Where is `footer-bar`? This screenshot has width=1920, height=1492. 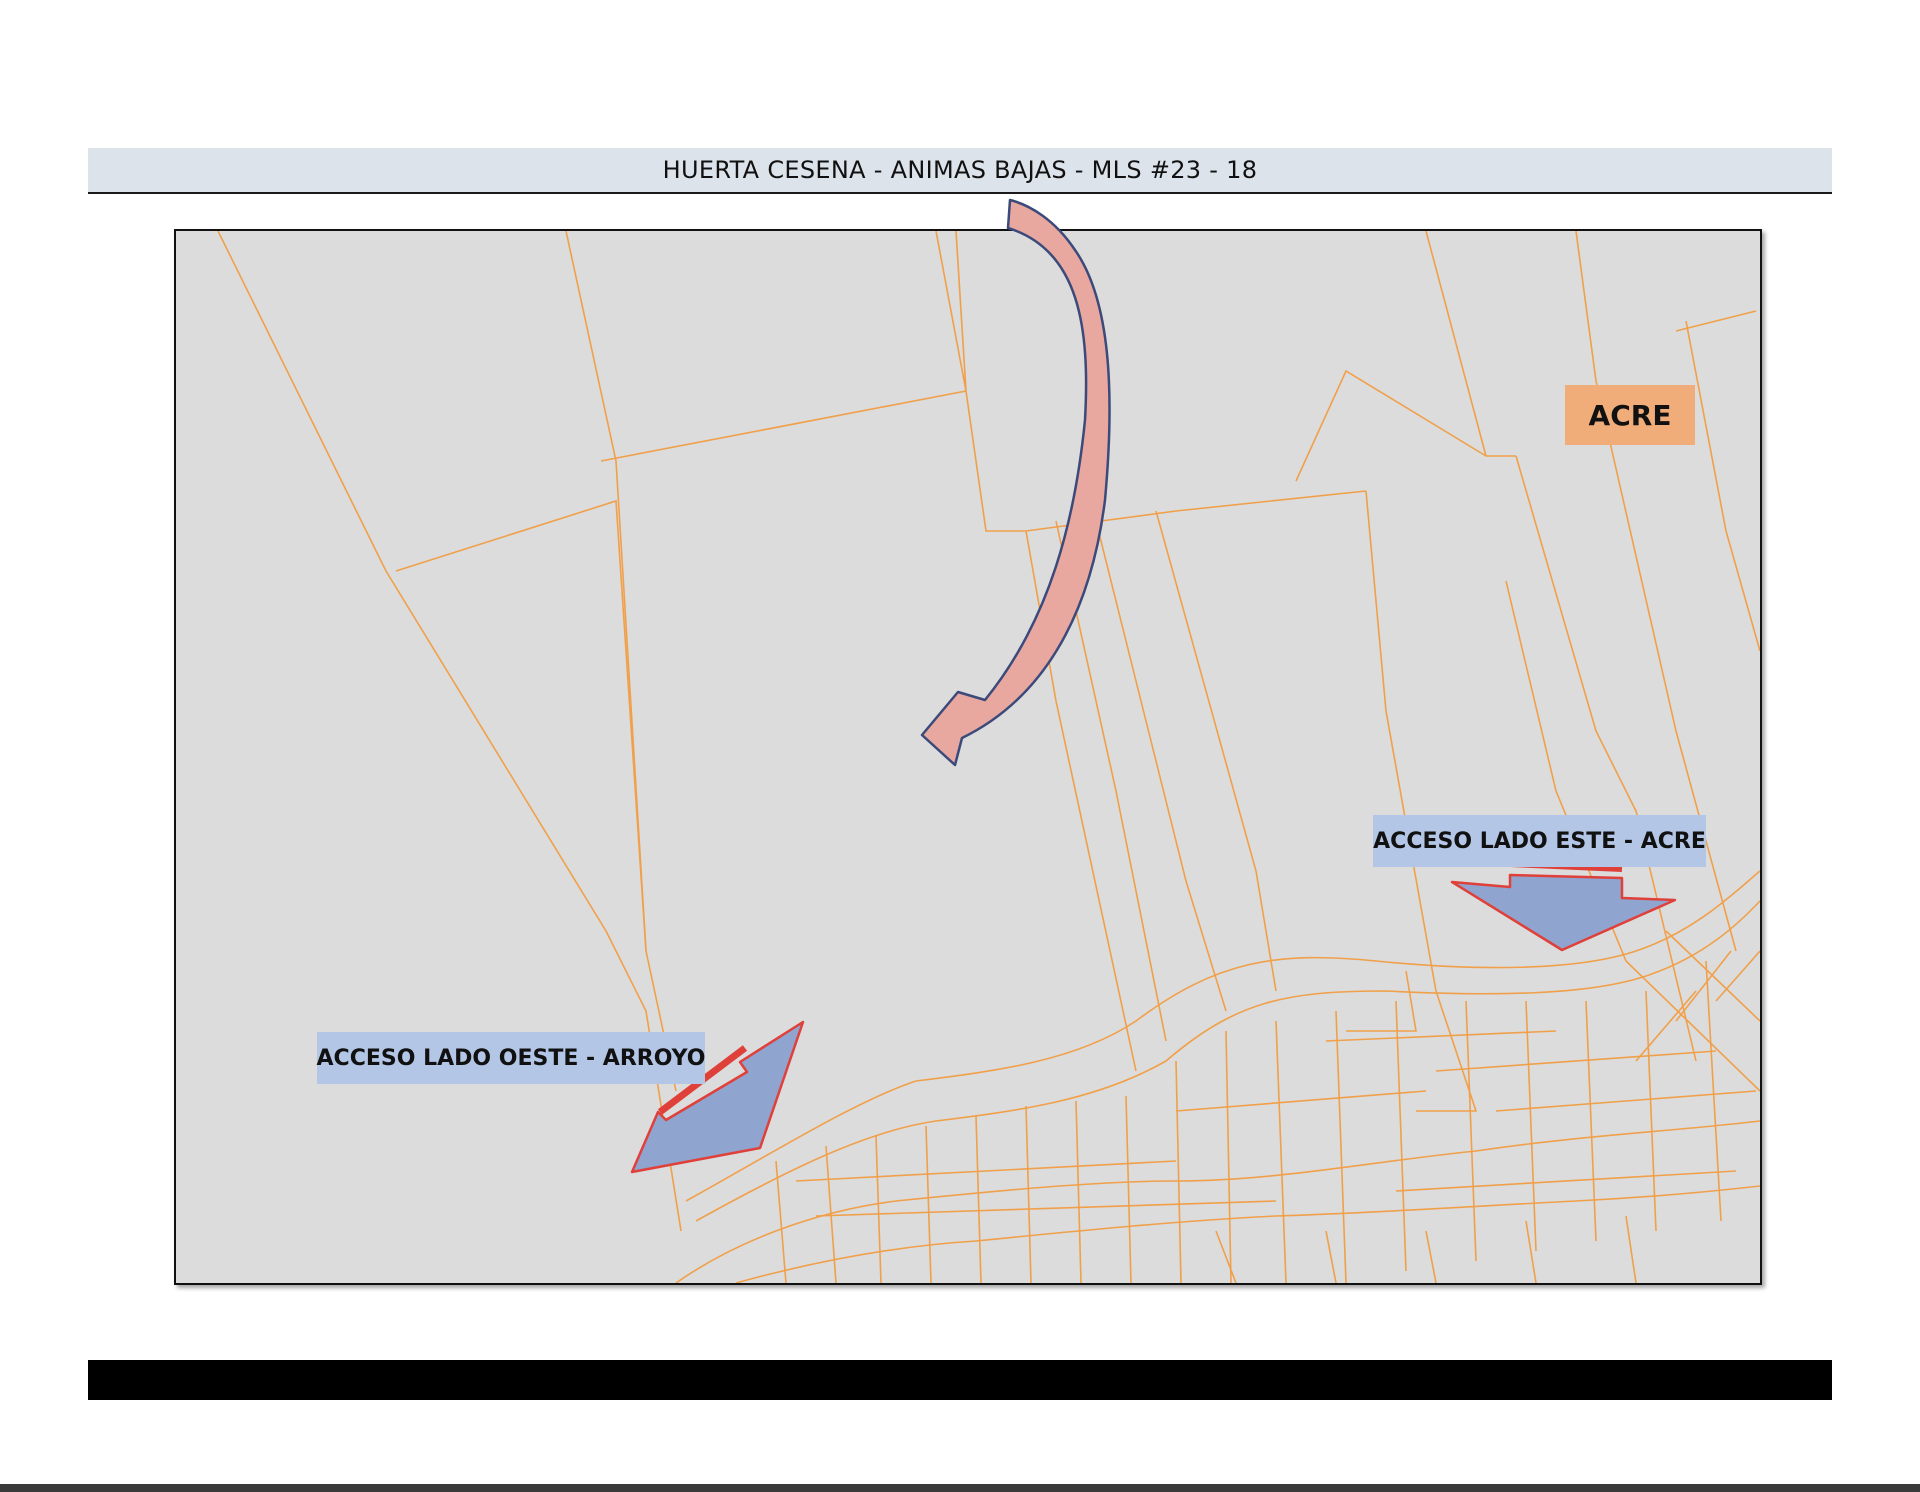
footer-bar is located at coordinates (960, 1380).